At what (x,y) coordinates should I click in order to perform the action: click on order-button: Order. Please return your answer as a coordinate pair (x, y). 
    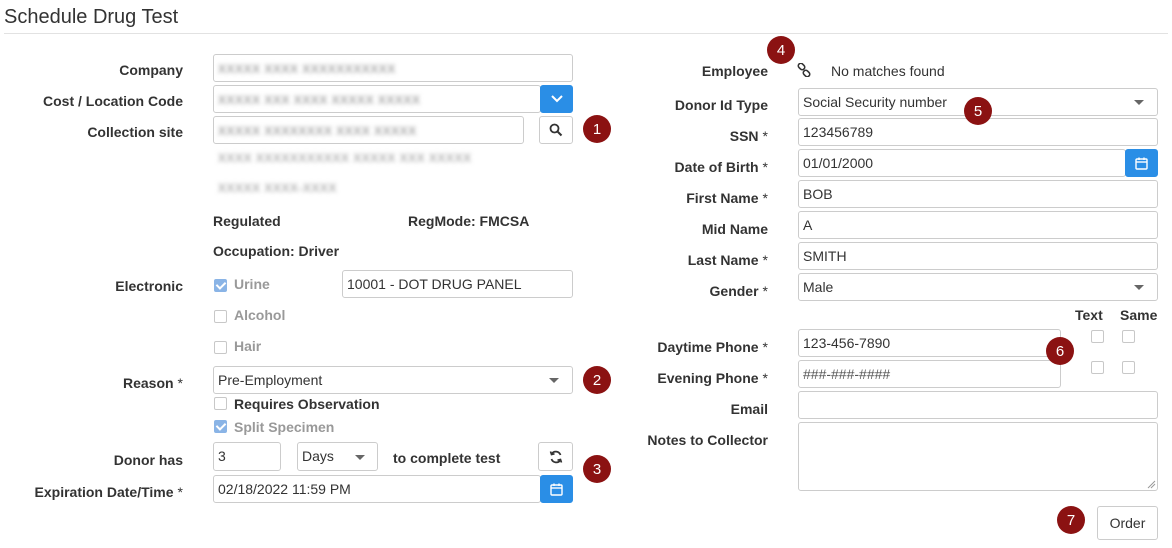
    Looking at the image, I should click on (1127, 523).